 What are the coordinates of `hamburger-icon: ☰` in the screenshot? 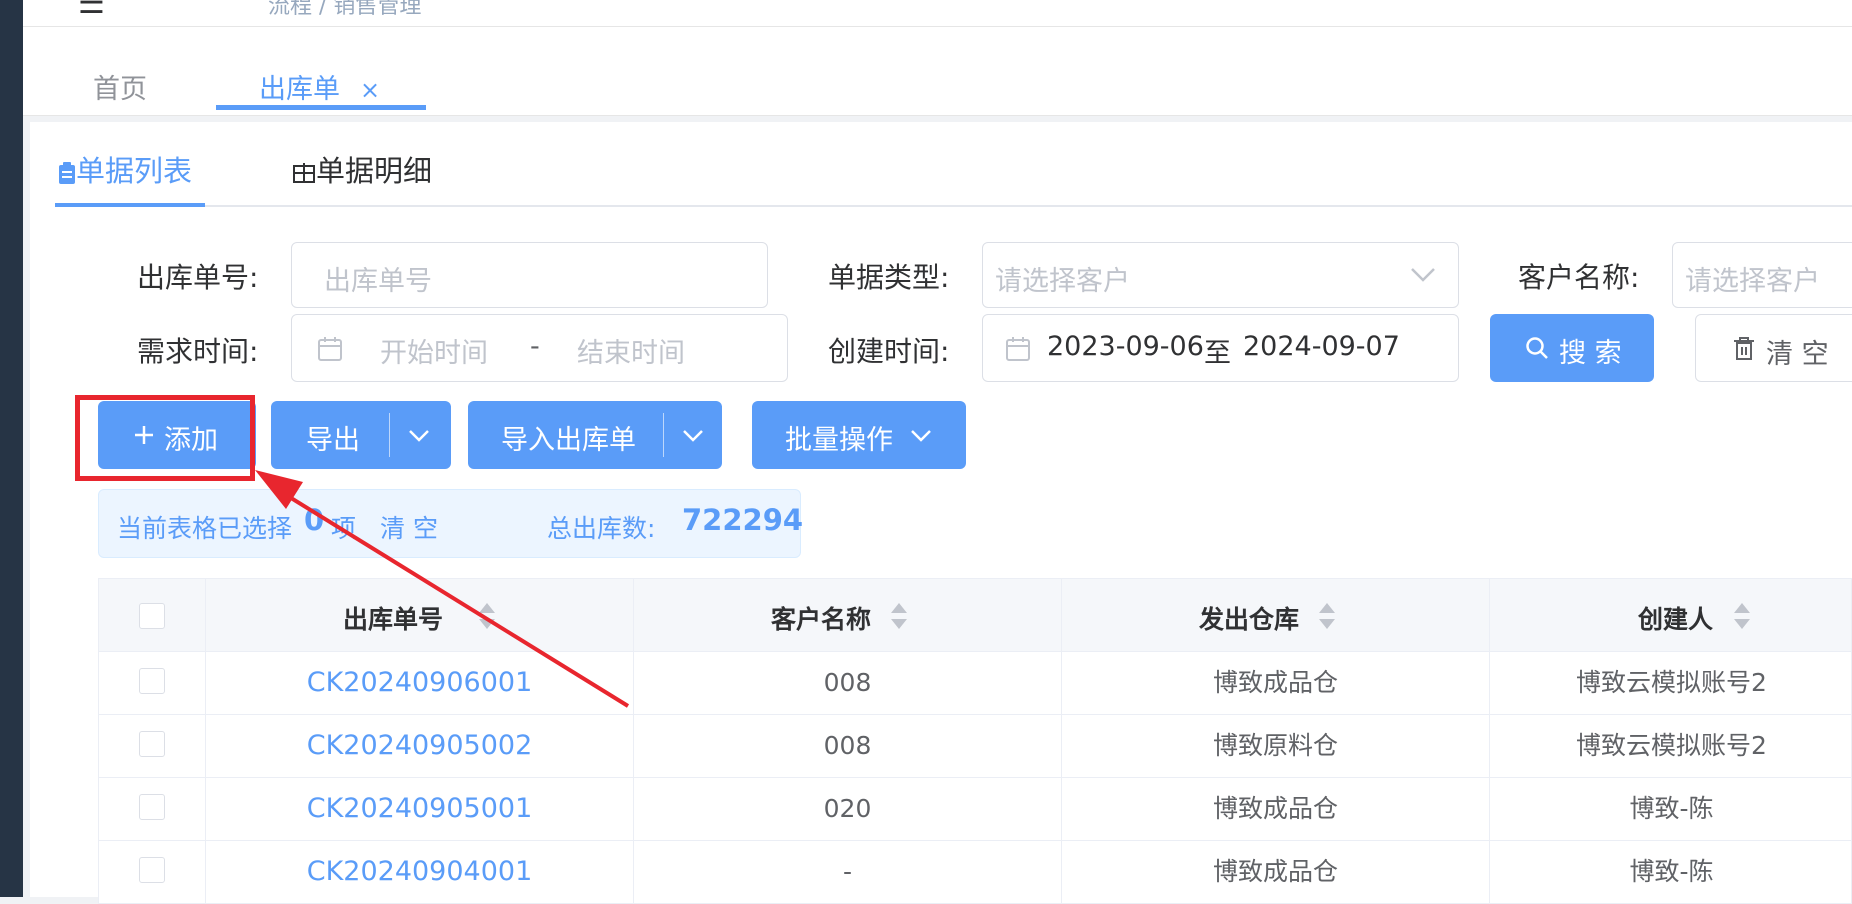 It's located at (91, 10).